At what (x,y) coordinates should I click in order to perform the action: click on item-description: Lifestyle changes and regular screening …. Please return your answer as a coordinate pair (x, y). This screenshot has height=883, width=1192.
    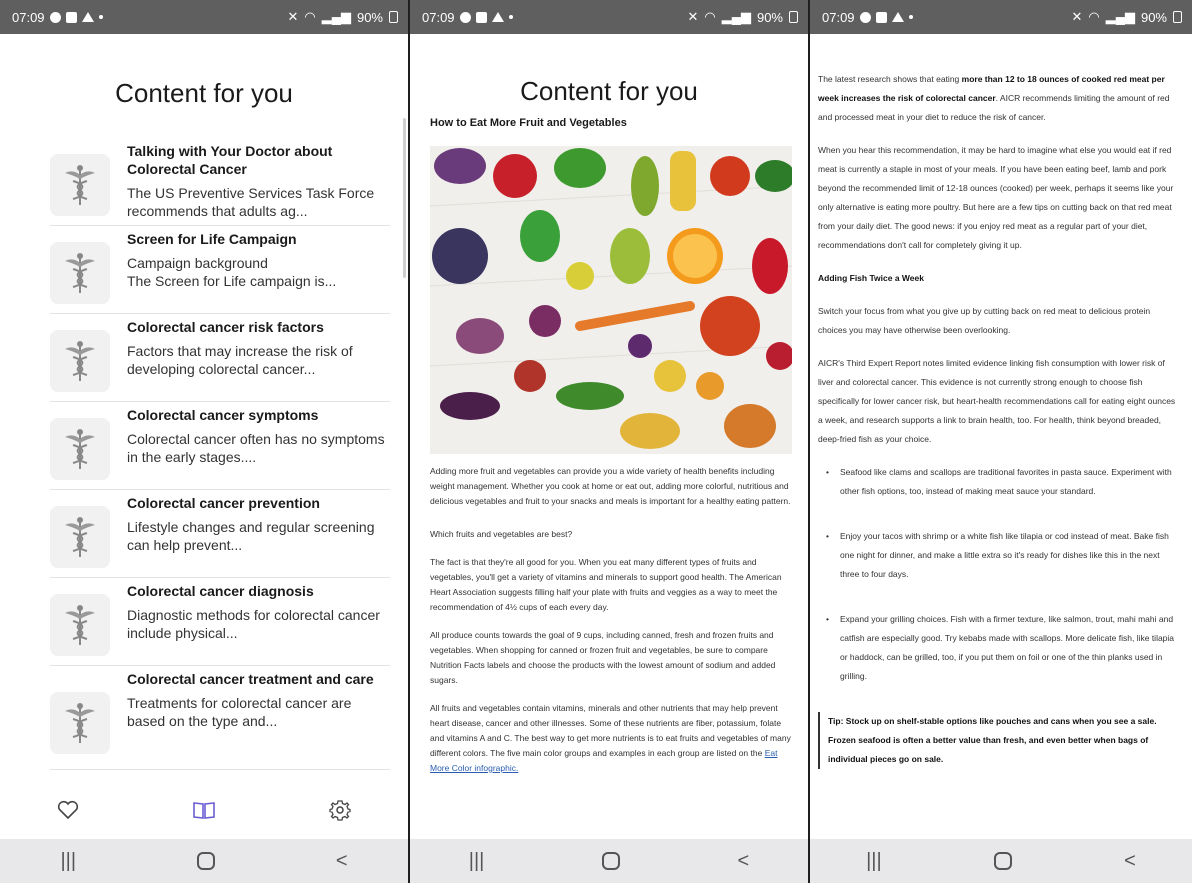
    Looking at the image, I should click on (251, 536).